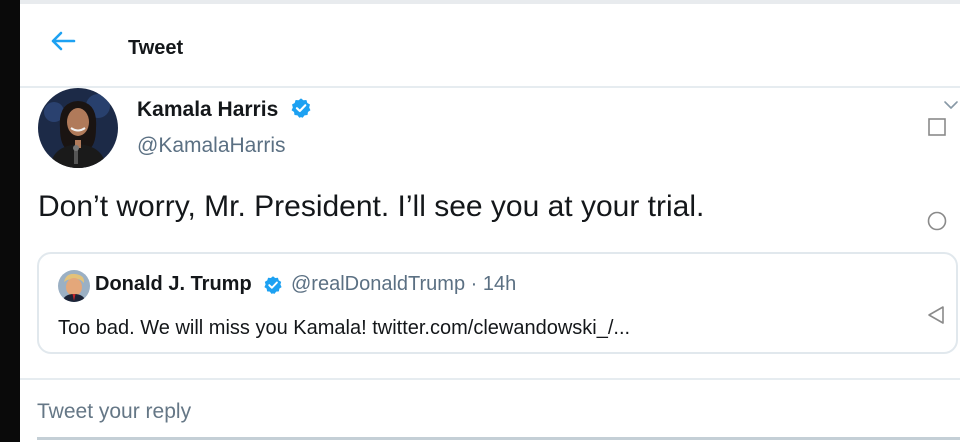 This screenshot has height=442, width=960. Describe the element at coordinates (10, 221) in the screenshot. I see `left-edge-strip` at that location.